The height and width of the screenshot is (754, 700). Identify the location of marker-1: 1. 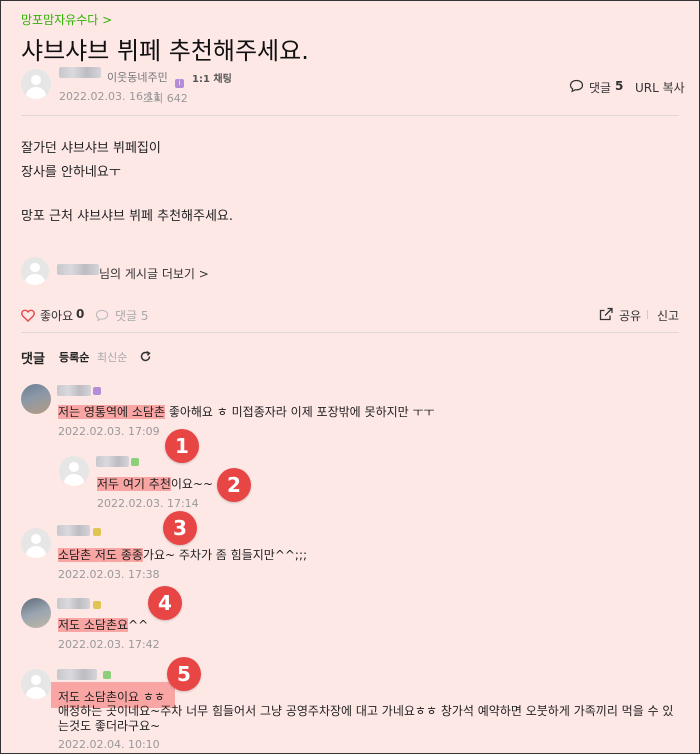
(182, 446).